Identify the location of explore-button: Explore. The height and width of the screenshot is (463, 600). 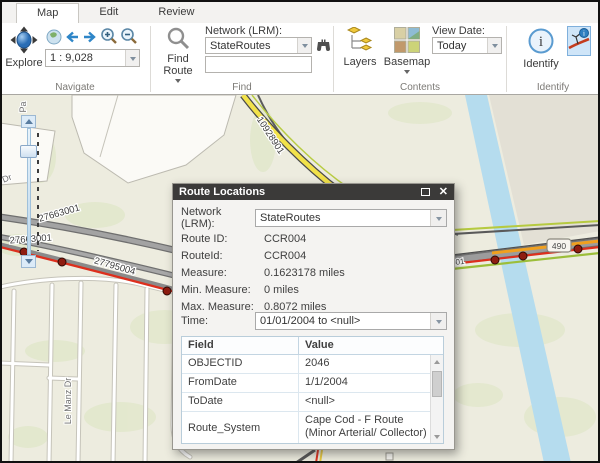
(24, 47).